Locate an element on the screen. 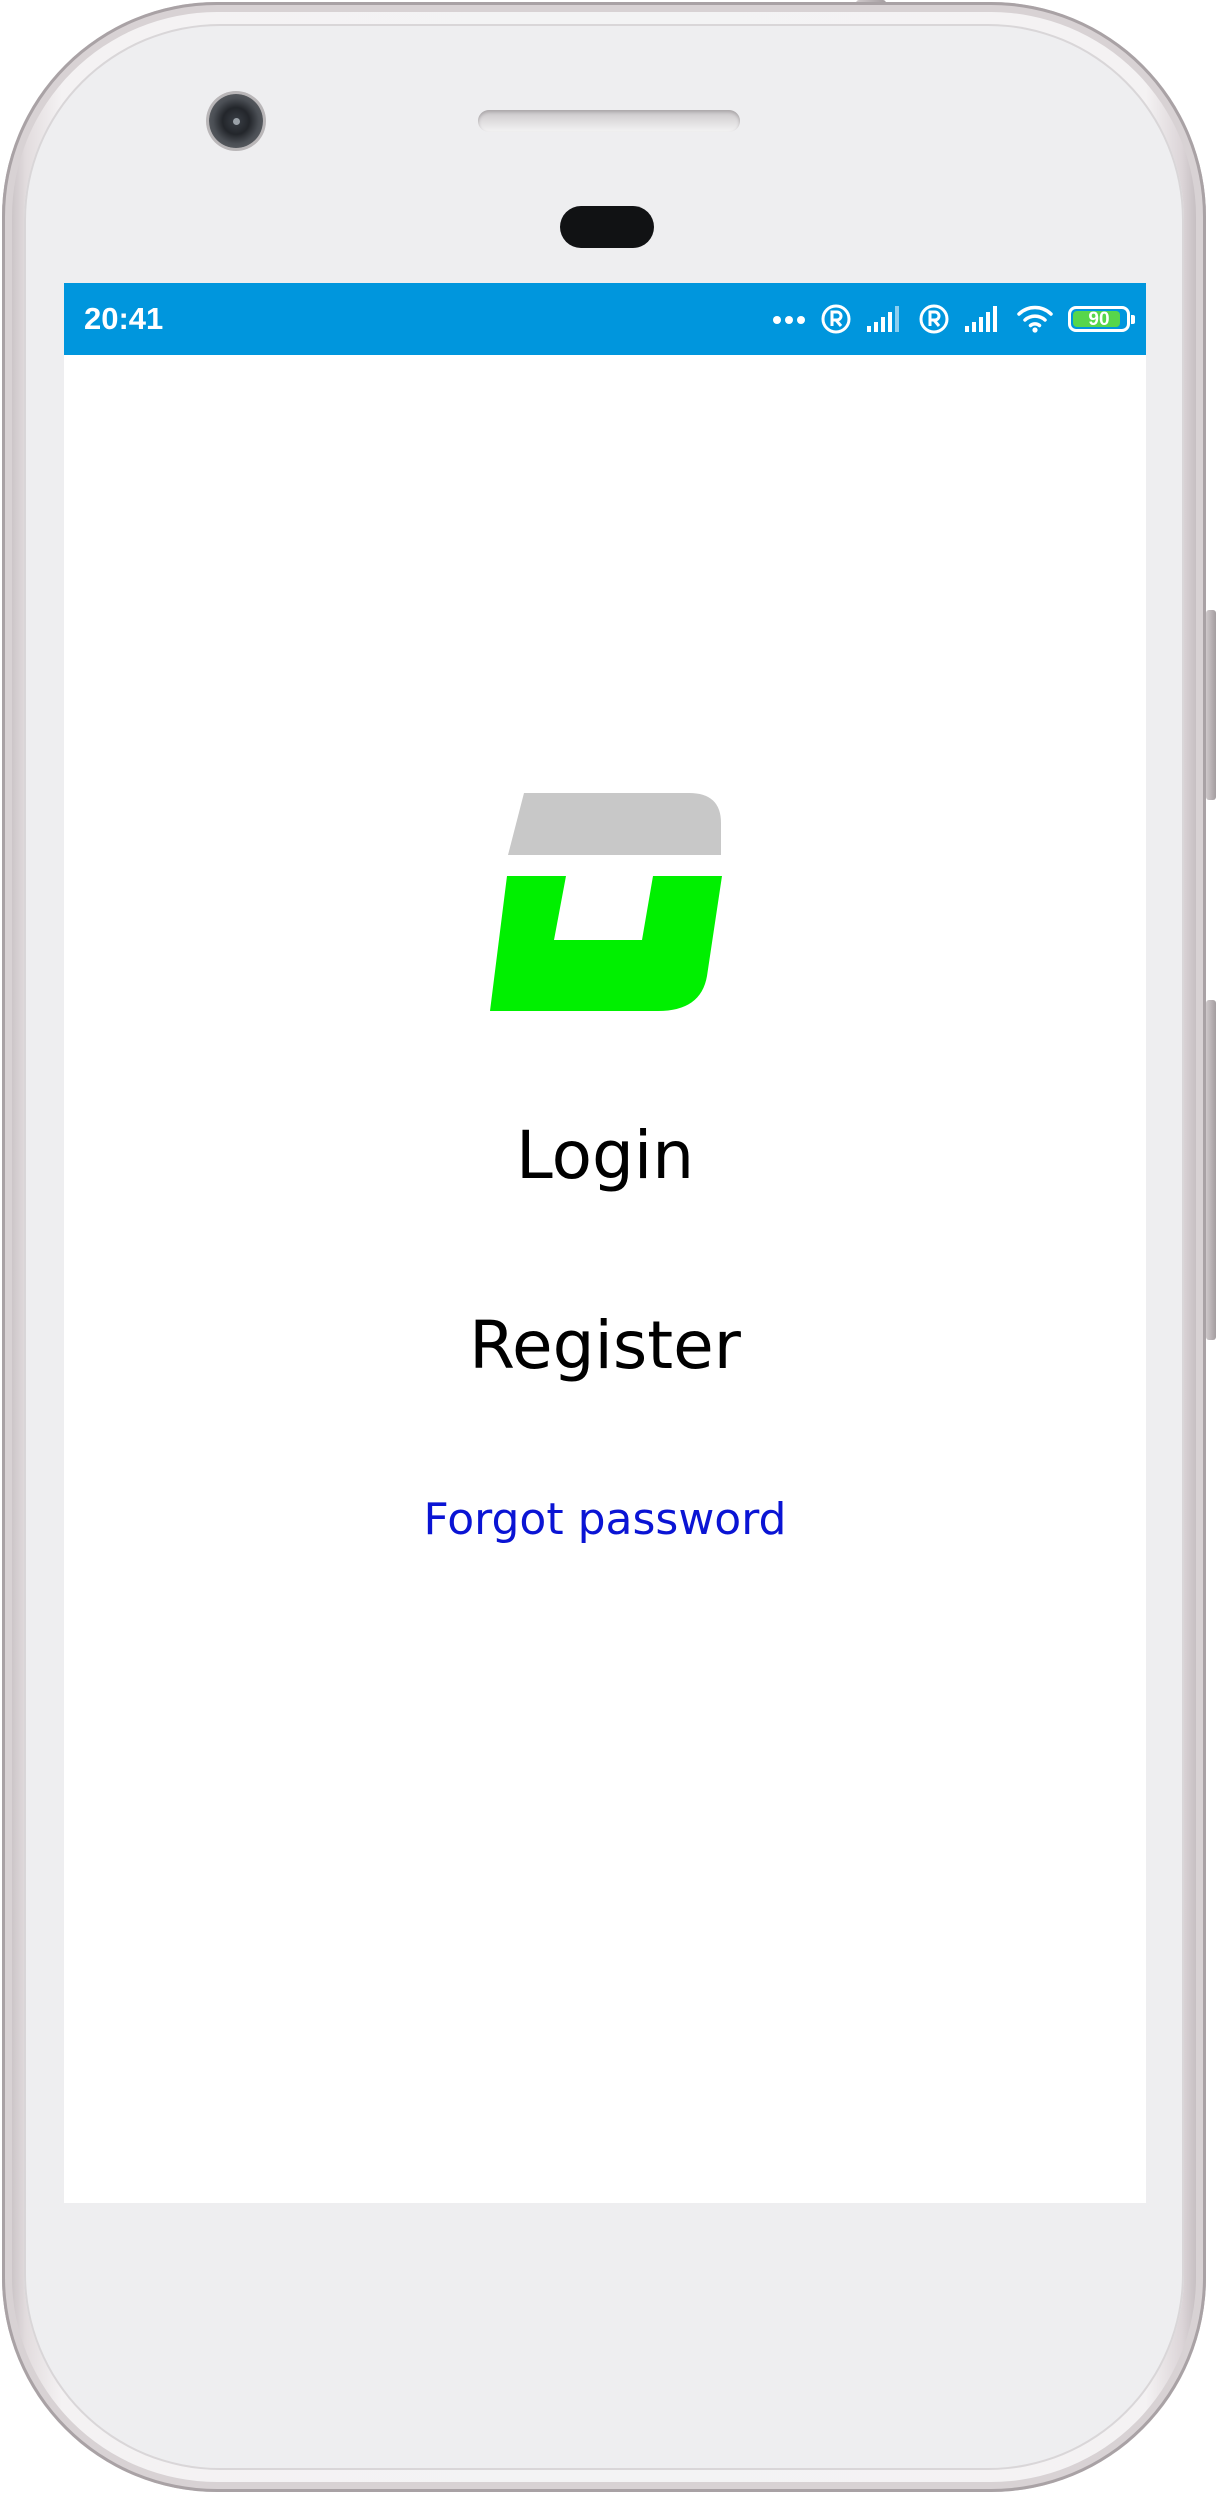 Image resolution: width=1222 pixels, height=2498 pixels. status-bar: 20:41 90 is located at coordinates (605, 319).